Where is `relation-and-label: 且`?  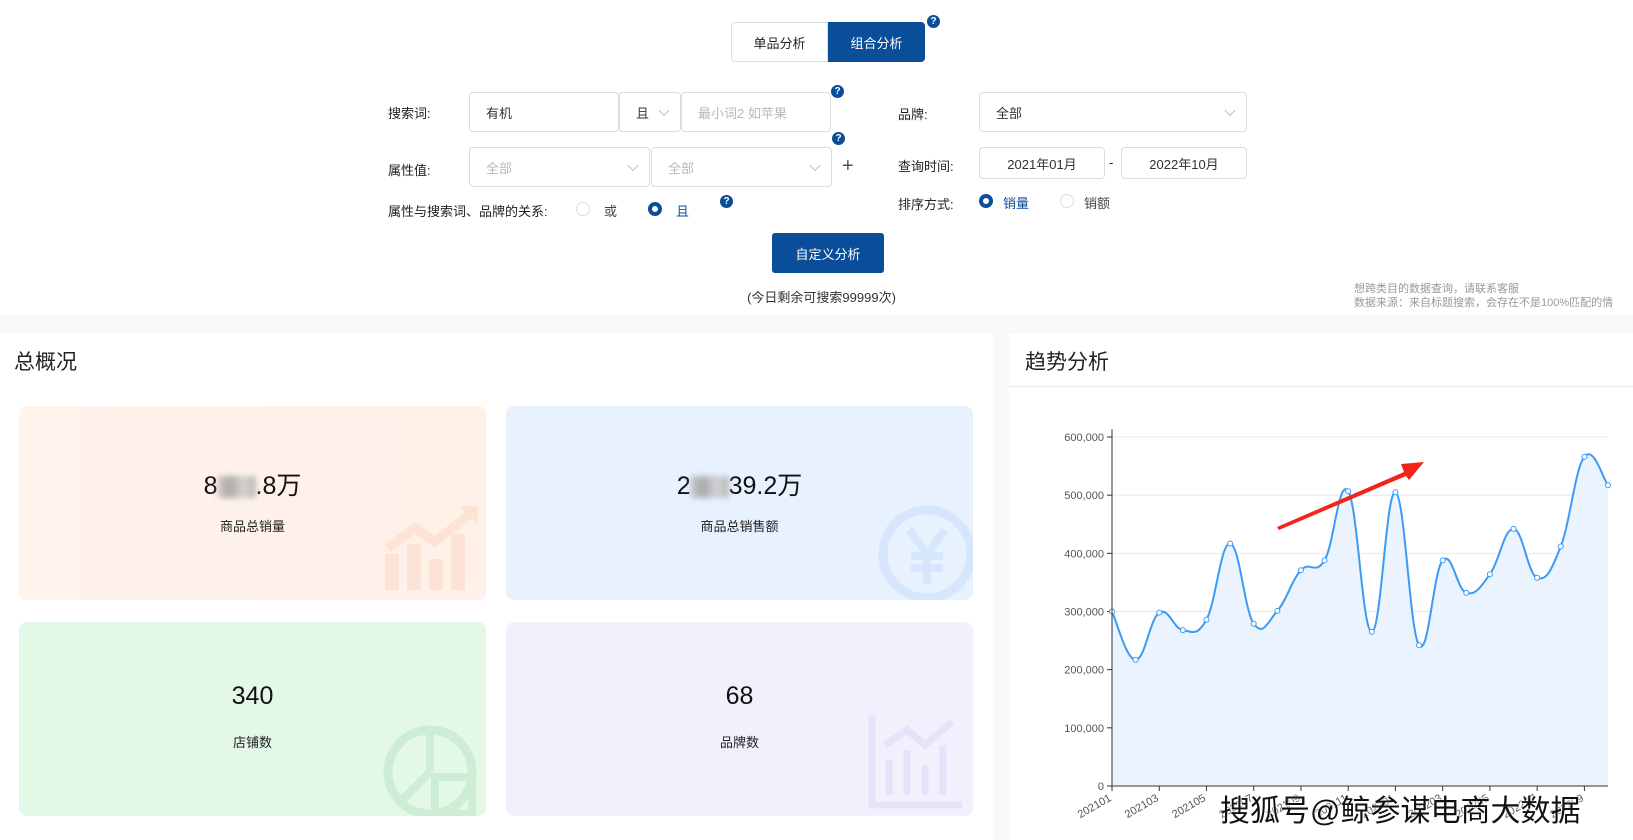 relation-and-label: 且 is located at coordinates (683, 211).